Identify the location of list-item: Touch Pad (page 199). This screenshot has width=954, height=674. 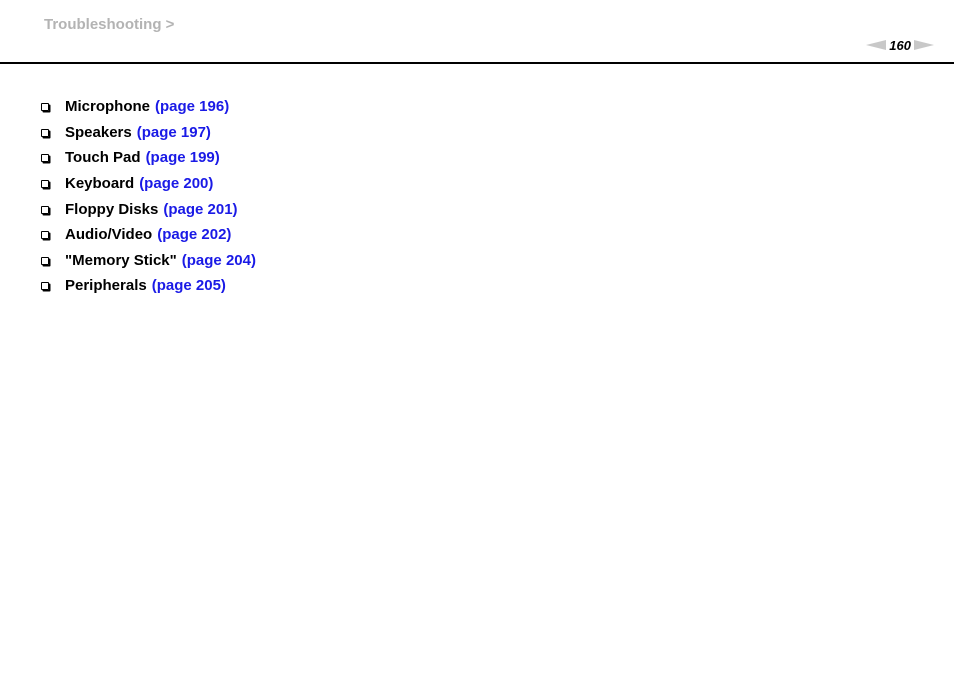
(148, 158).